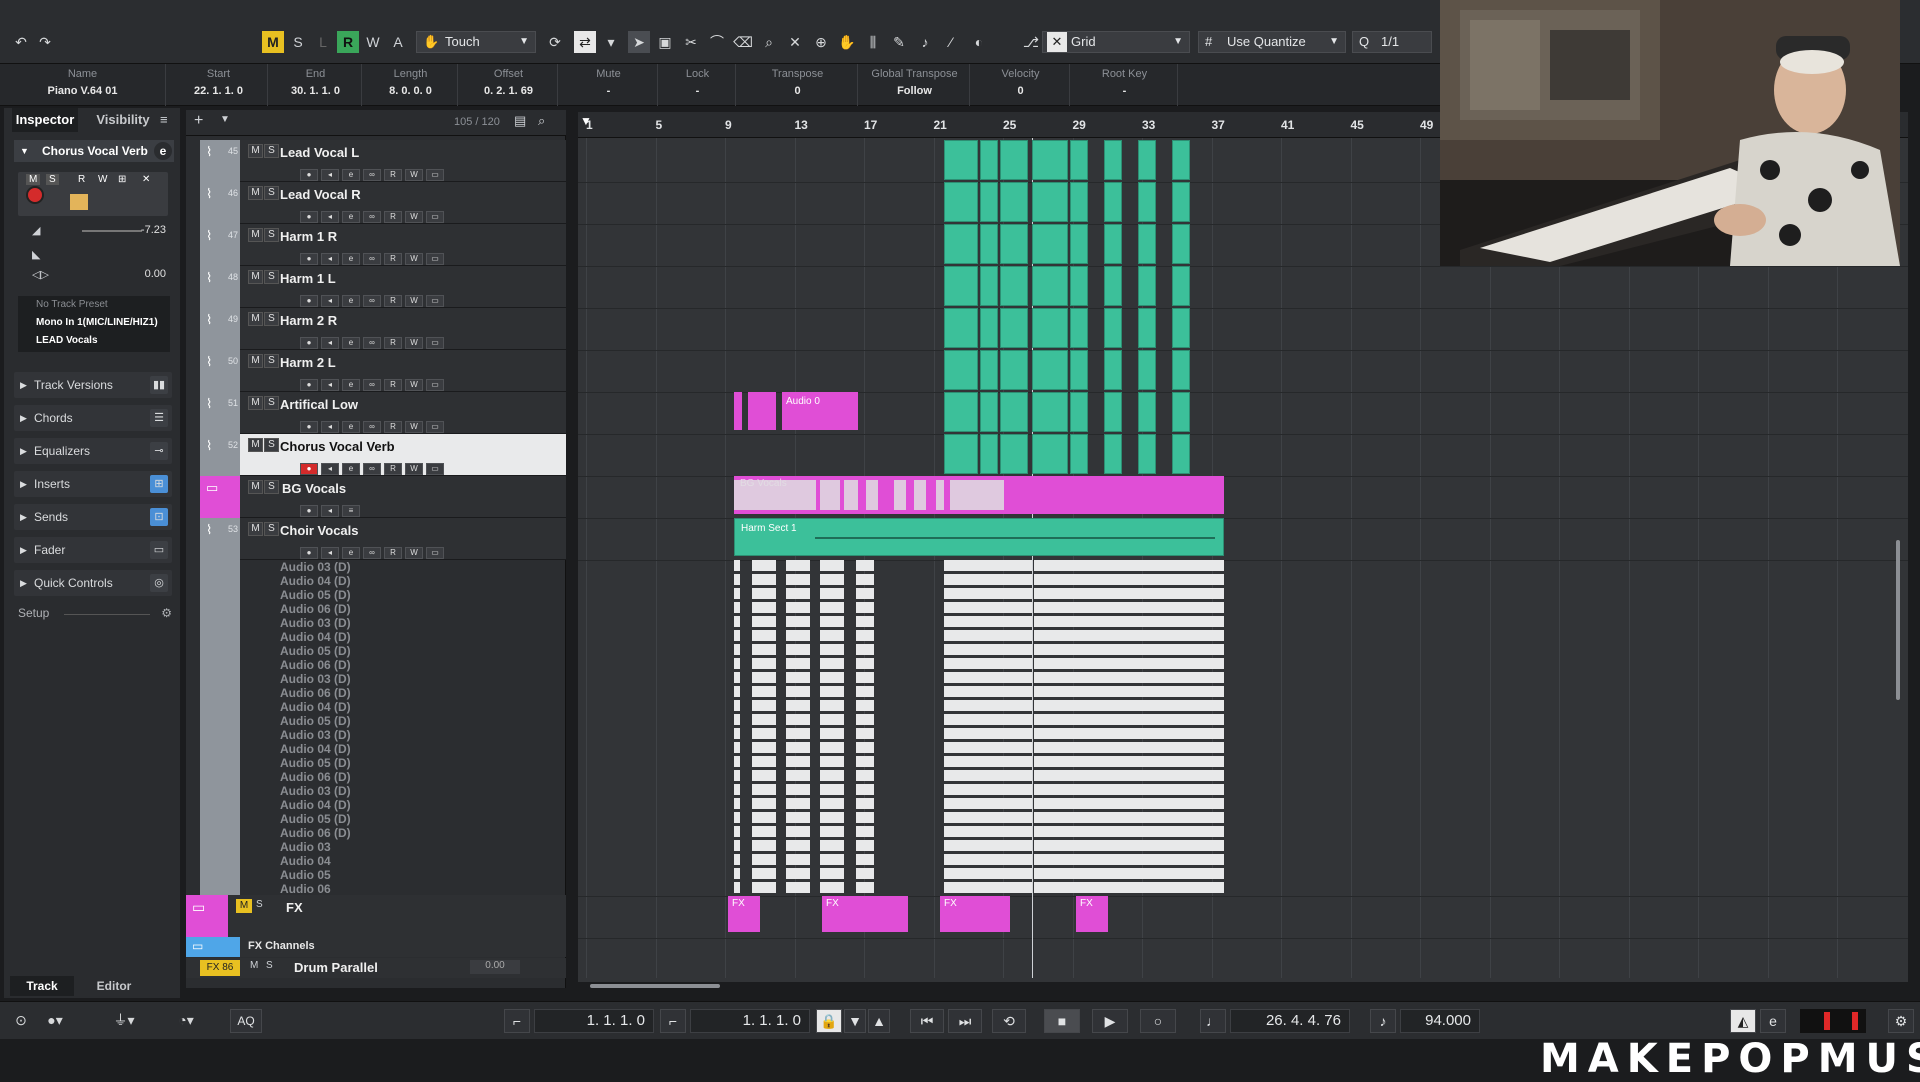 The height and width of the screenshot is (1082, 1920). Describe the element at coordinates (93, 550) in the screenshot. I see `section-fader: ▶ Fader ▭` at that location.